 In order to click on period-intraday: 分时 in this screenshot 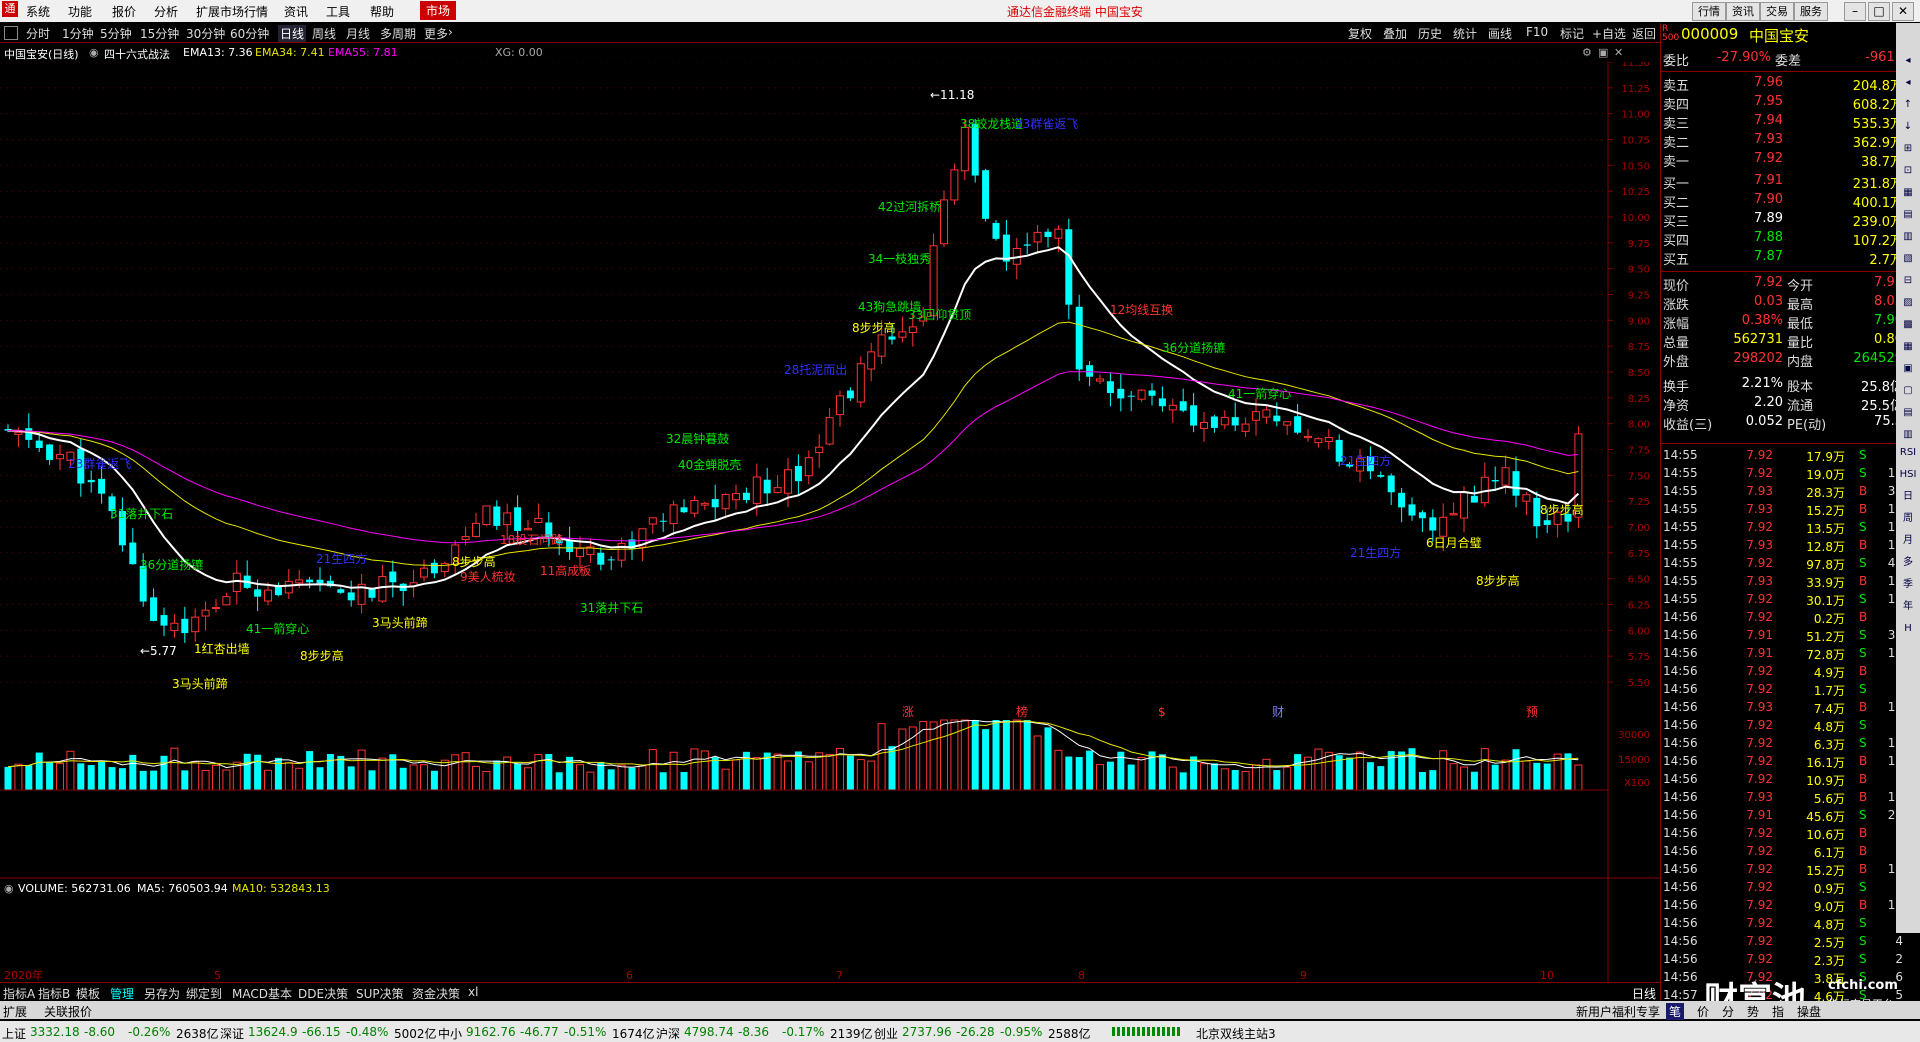, I will do `click(38, 33)`.